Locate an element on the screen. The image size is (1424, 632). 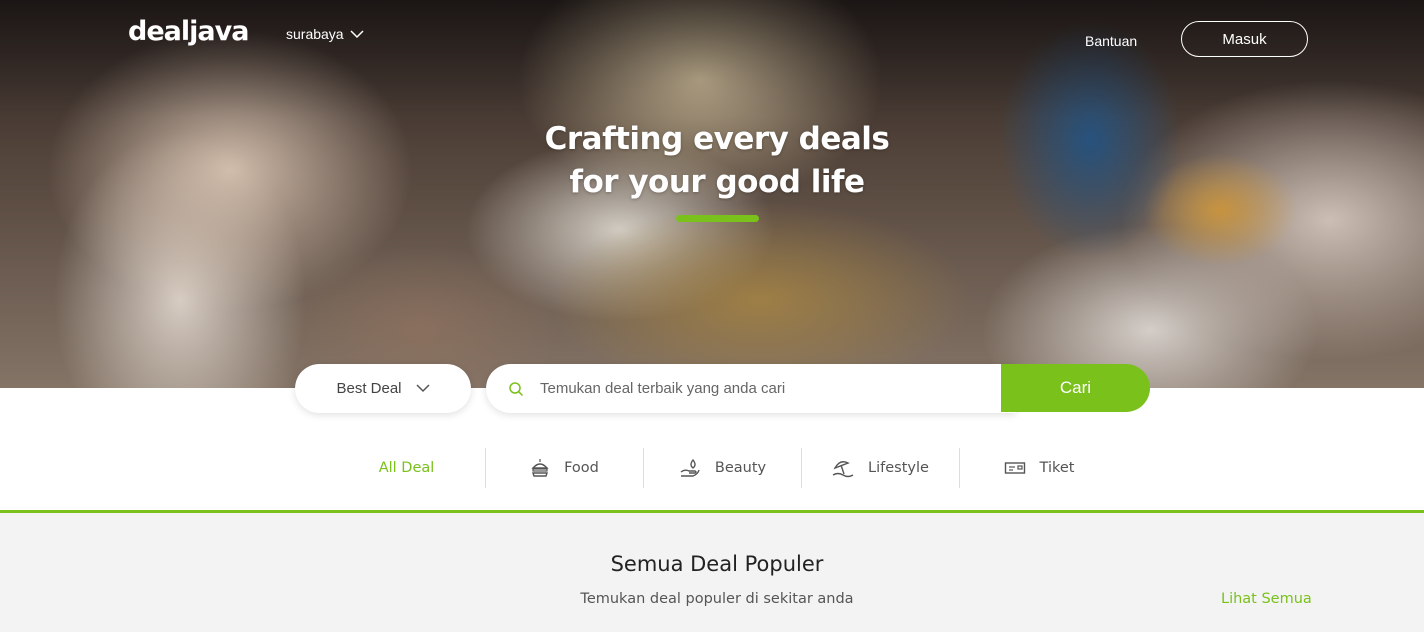
help-link: Bantuan is located at coordinates (1111, 41).